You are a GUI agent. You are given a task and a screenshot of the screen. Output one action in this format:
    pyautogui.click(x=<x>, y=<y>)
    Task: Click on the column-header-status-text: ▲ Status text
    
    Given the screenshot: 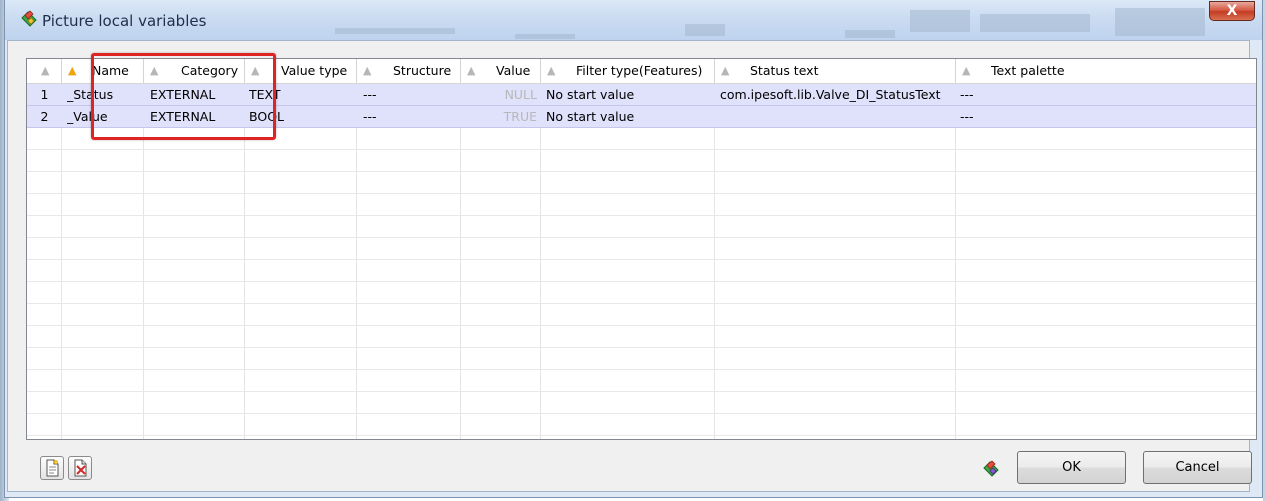 What is the action you would take?
    pyautogui.click(x=835, y=71)
    